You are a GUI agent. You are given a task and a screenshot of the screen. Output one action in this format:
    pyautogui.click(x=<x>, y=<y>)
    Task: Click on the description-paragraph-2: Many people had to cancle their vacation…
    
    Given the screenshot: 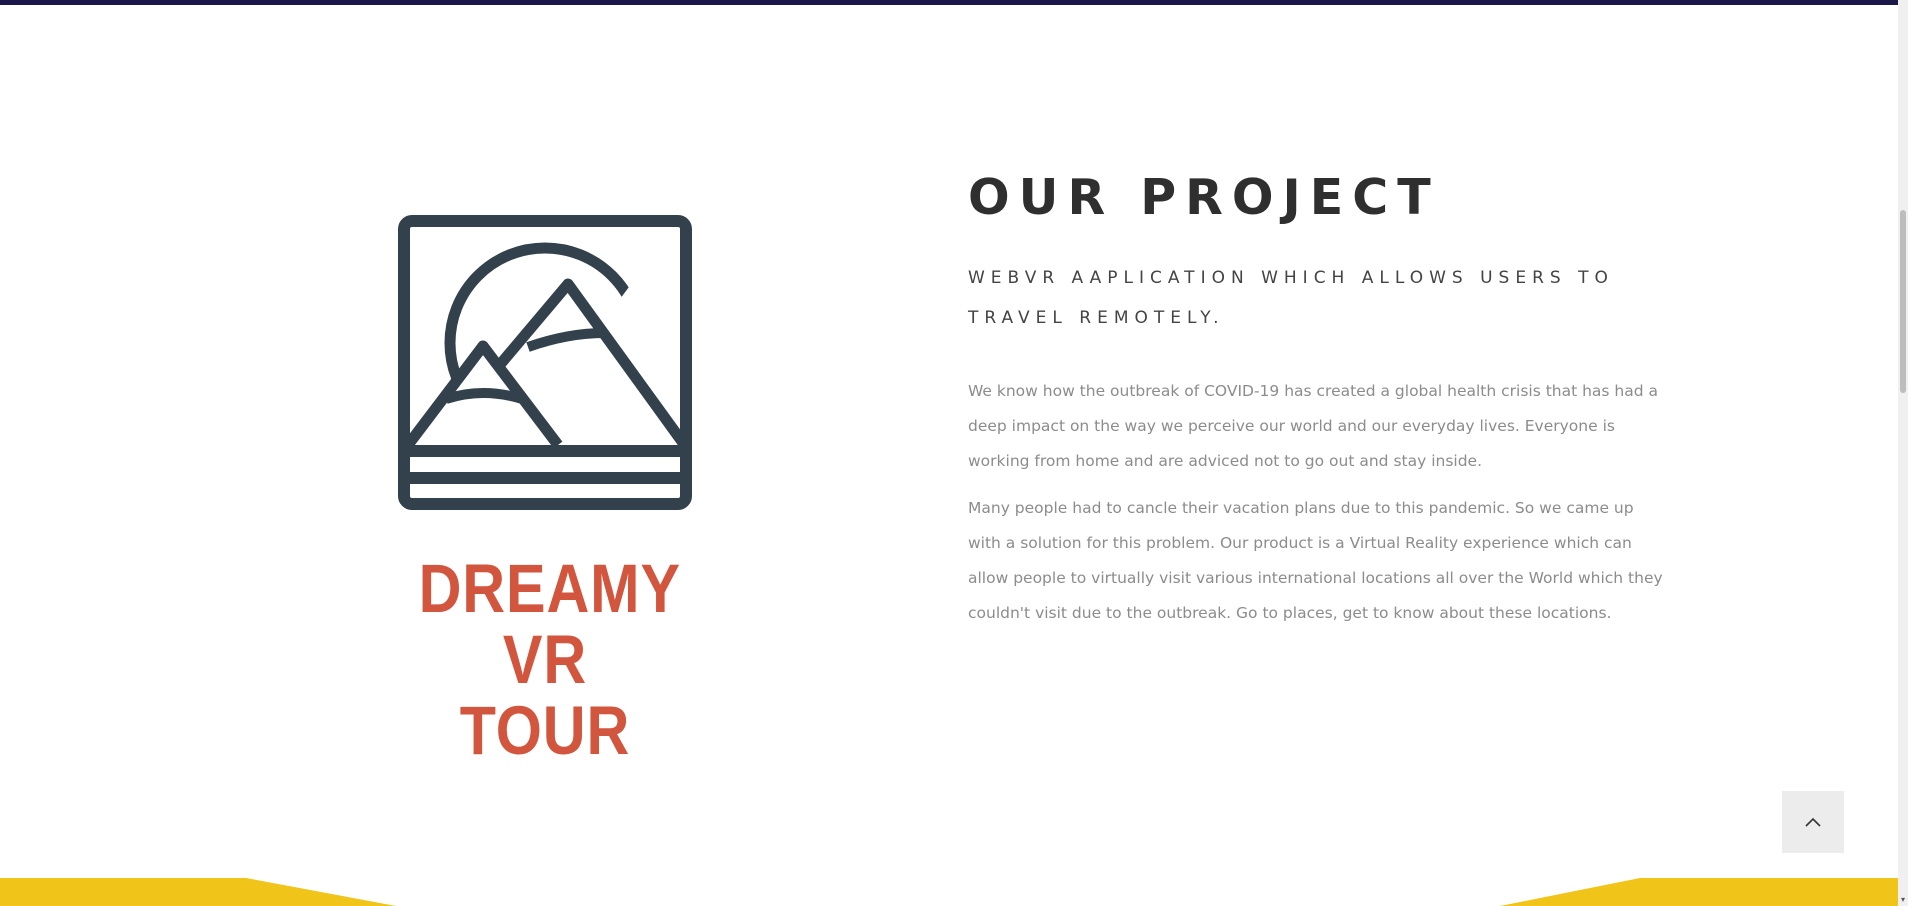 What is the action you would take?
    pyautogui.click(x=1315, y=560)
    